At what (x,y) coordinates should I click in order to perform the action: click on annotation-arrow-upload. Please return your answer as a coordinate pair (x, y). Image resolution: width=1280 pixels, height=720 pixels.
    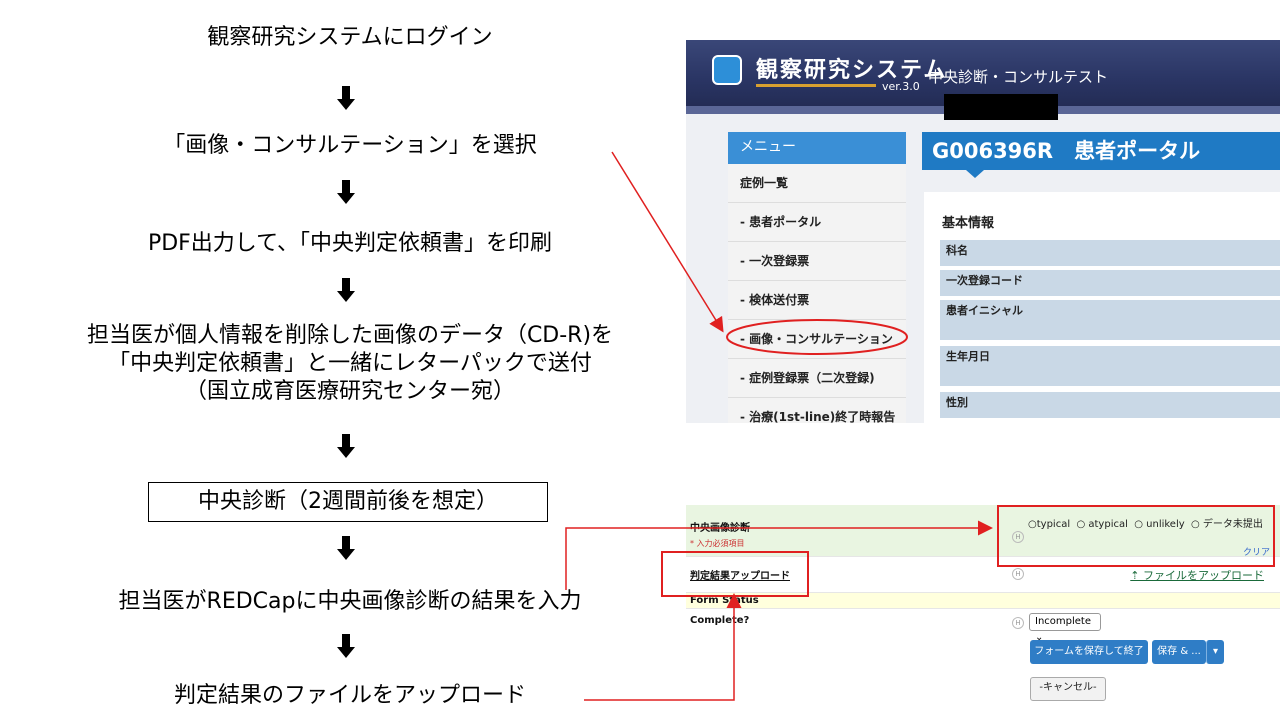
    Looking at the image, I should click on (663, 647).